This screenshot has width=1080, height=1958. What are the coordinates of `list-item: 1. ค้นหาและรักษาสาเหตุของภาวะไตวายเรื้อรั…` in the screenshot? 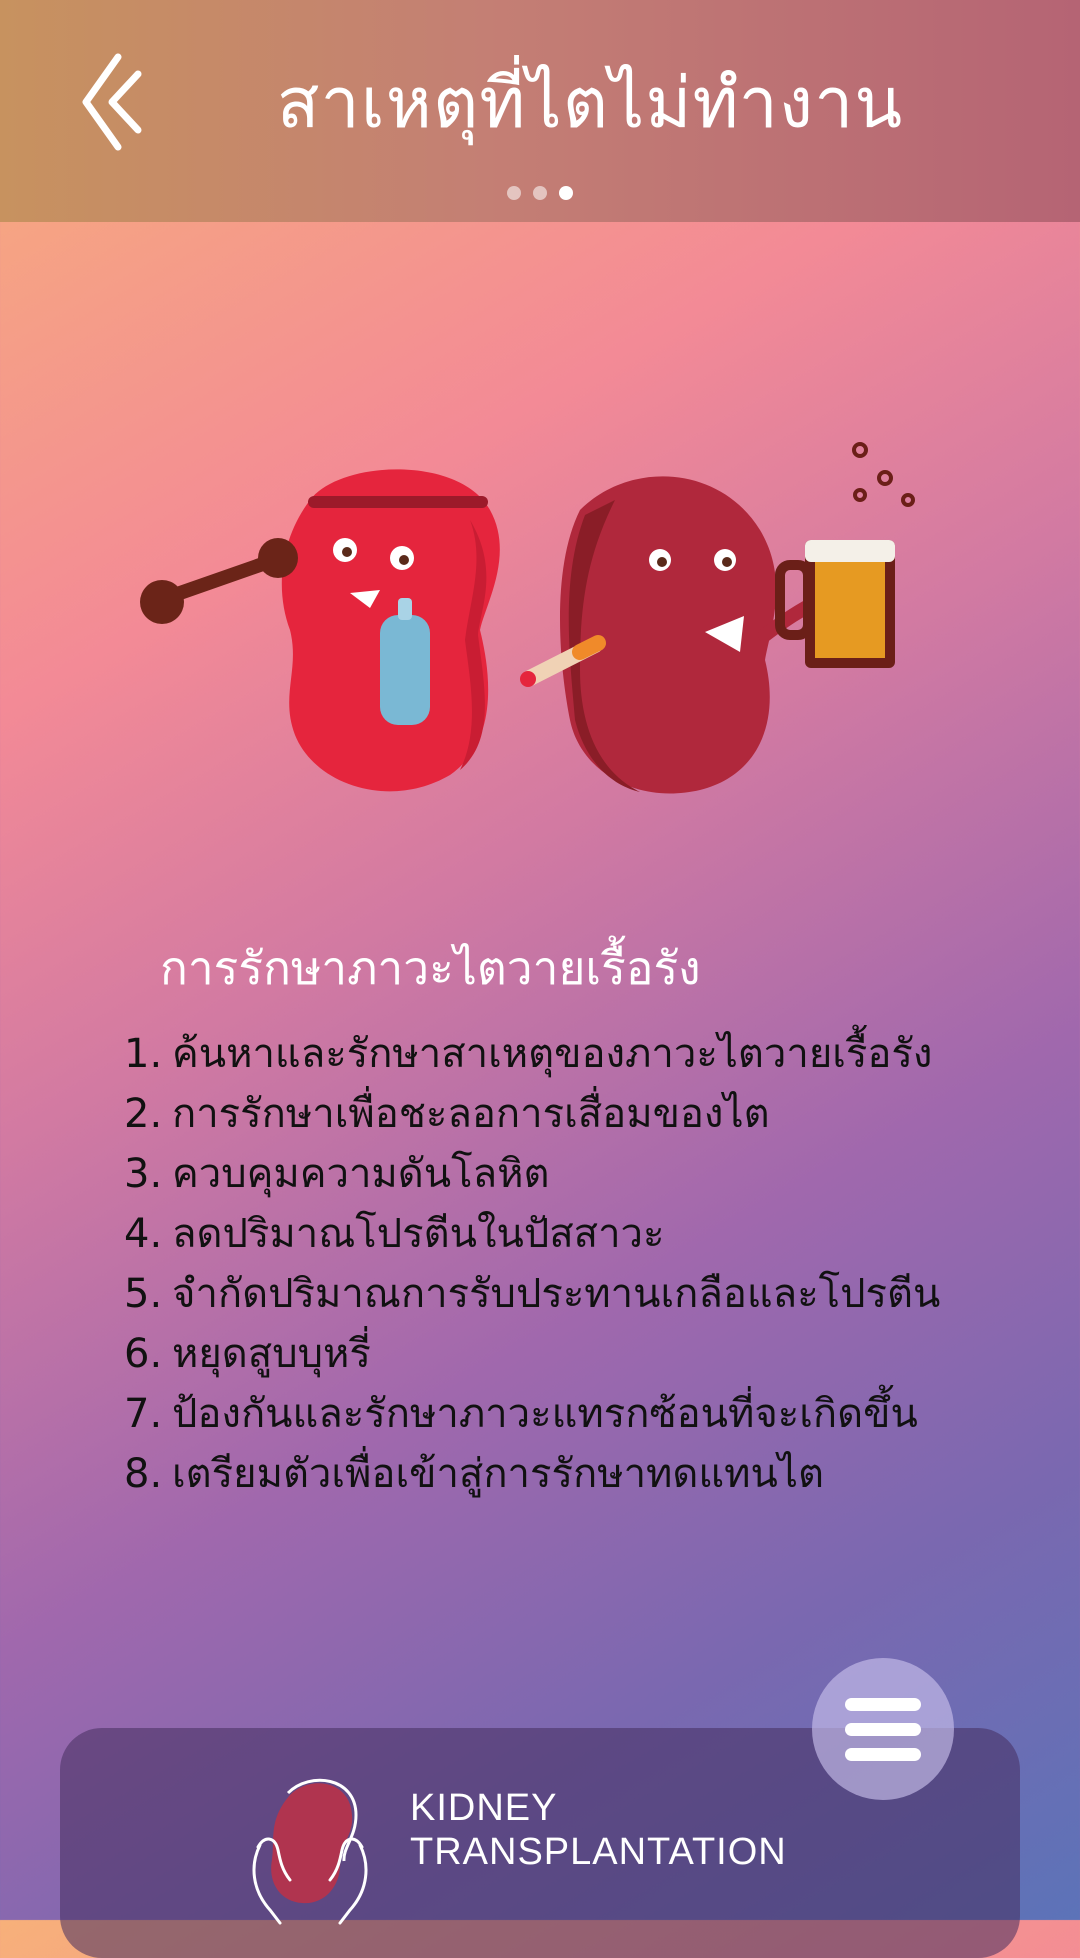 It's located at (532, 1054).